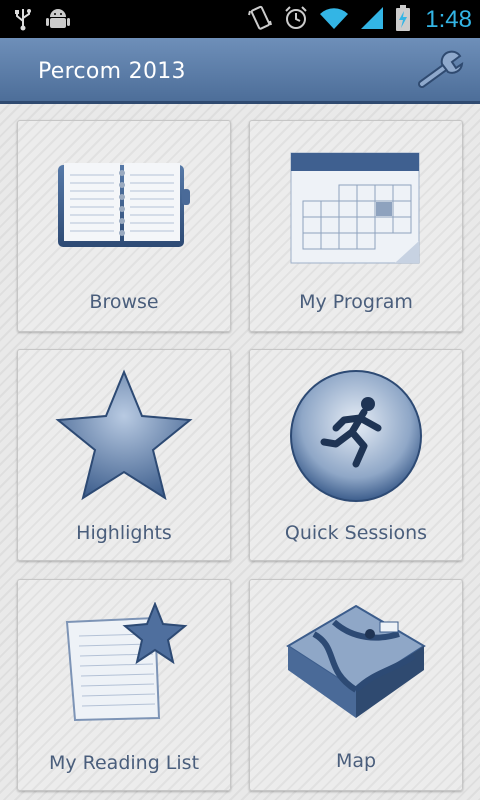  I want to click on settings-button, so click(441, 71).